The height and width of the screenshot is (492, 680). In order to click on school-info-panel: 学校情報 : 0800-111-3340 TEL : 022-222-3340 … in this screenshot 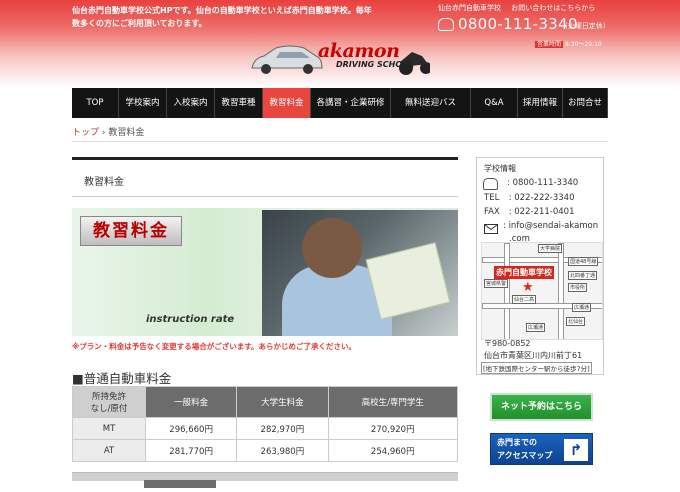, I will do `click(540, 266)`.